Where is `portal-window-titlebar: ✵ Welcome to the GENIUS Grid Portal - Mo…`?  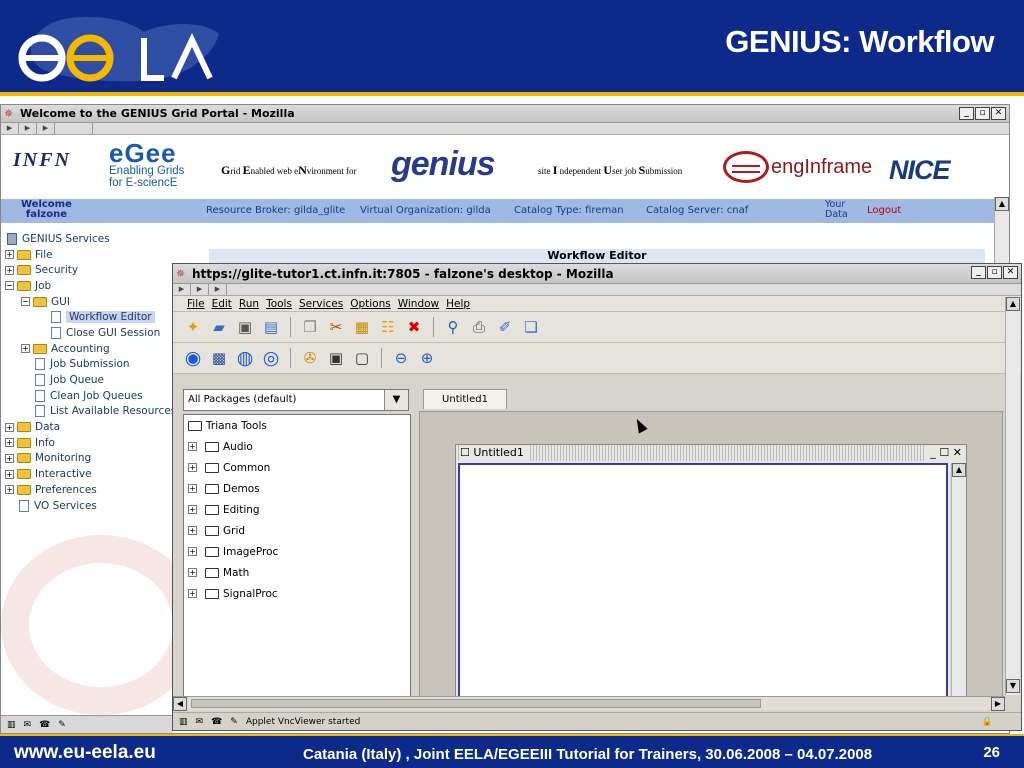
portal-window-titlebar: ✵ Welcome to the GENIUS Grid Portal - Mo… is located at coordinates (505, 114).